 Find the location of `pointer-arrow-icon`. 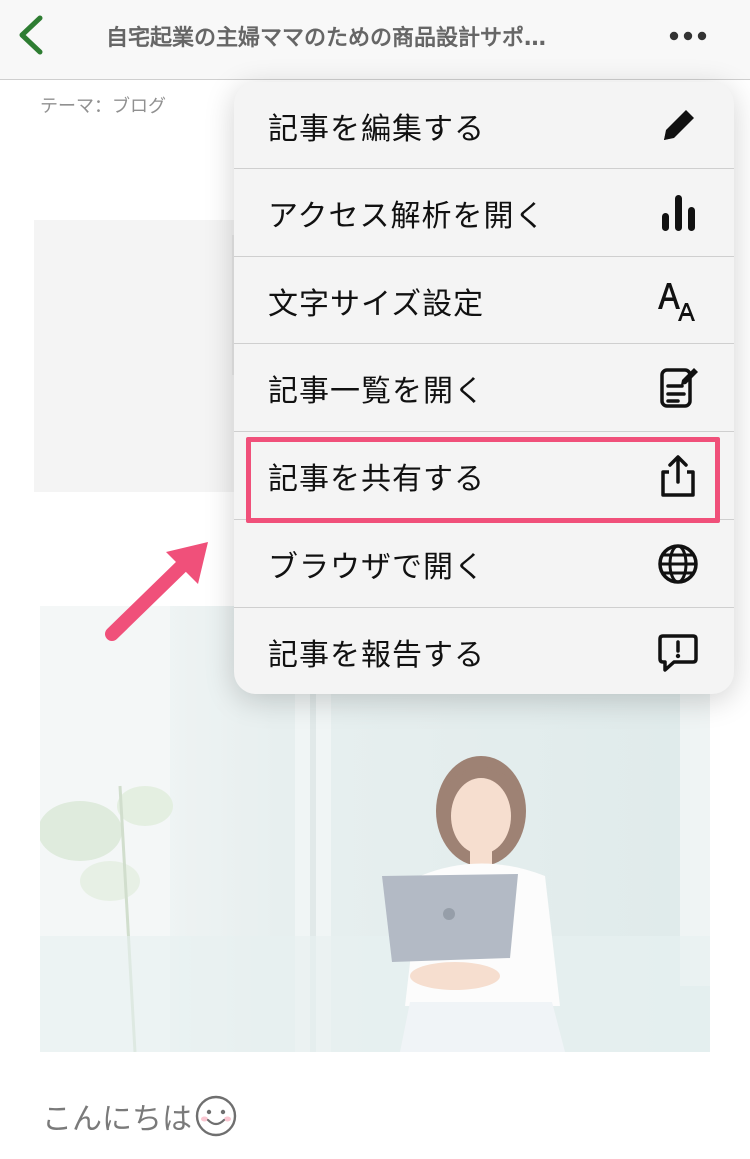

pointer-arrow-icon is located at coordinates (156, 591).